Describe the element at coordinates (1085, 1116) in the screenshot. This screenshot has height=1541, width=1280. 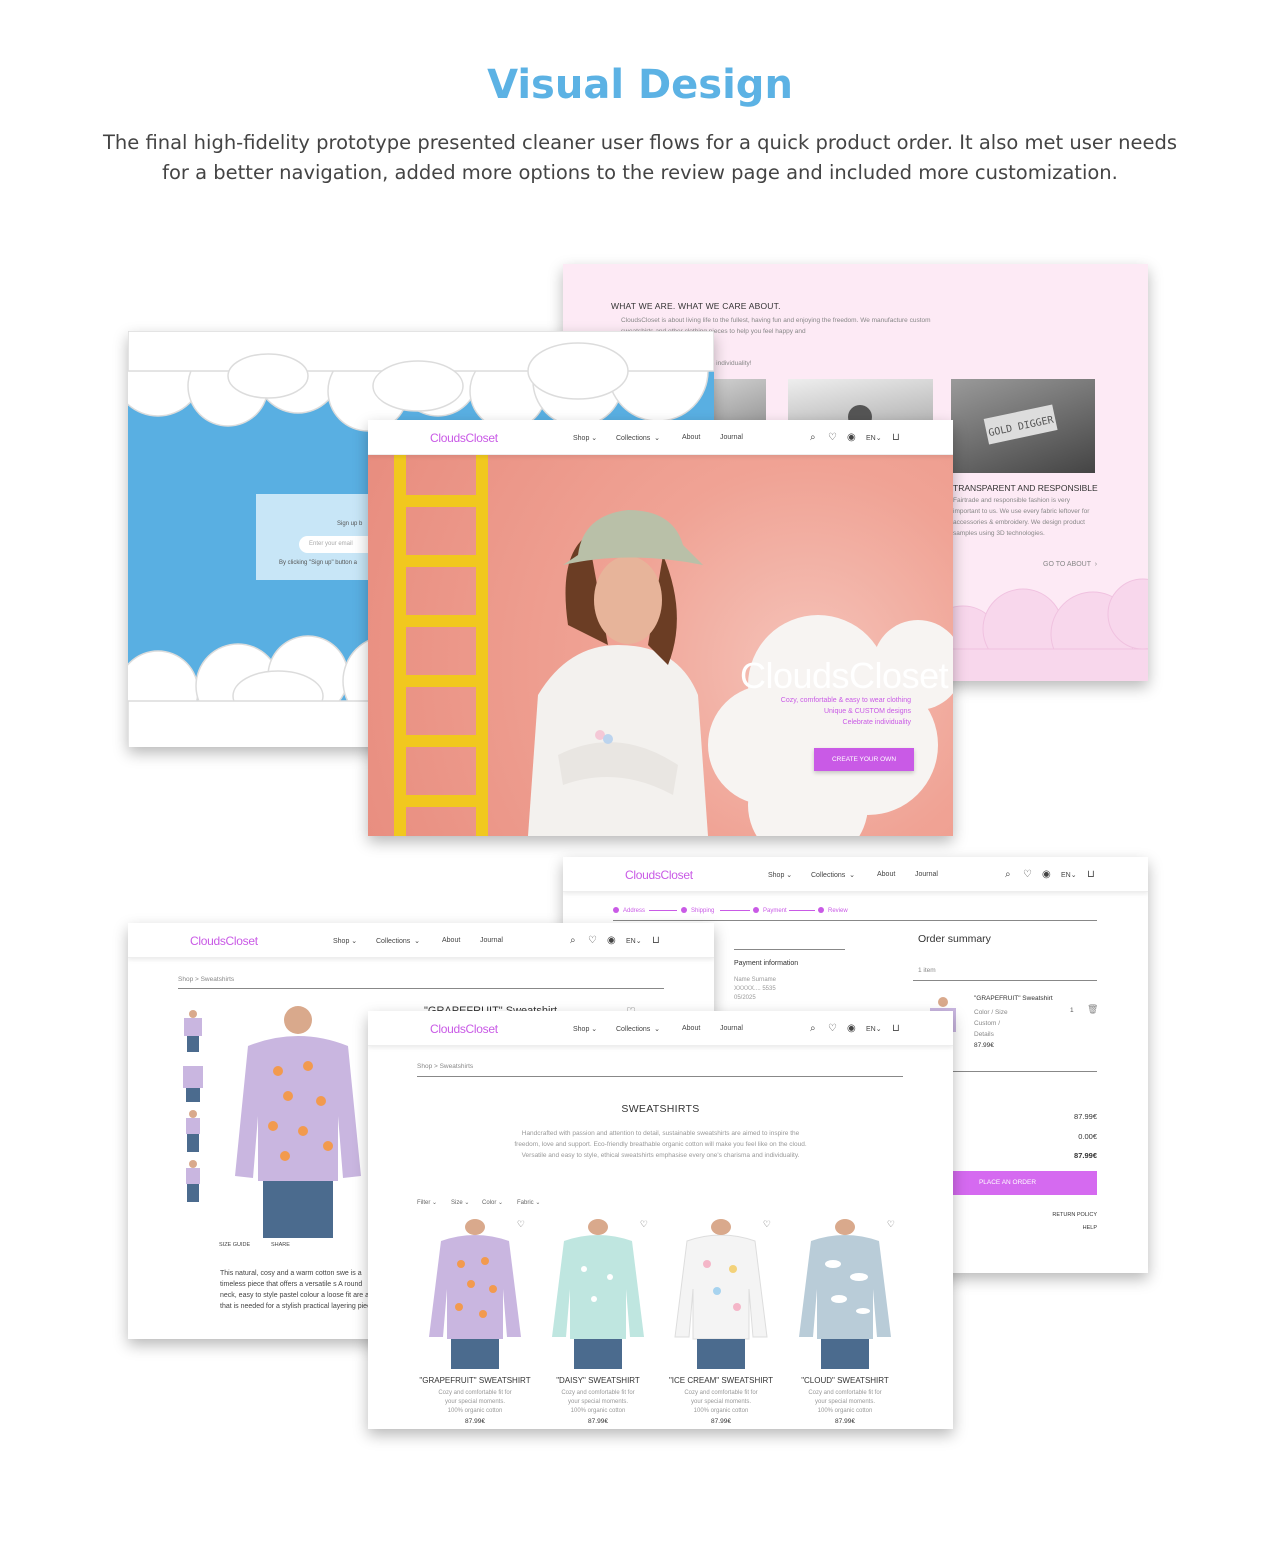
I see `subtotal-value: 87.99€` at that location.